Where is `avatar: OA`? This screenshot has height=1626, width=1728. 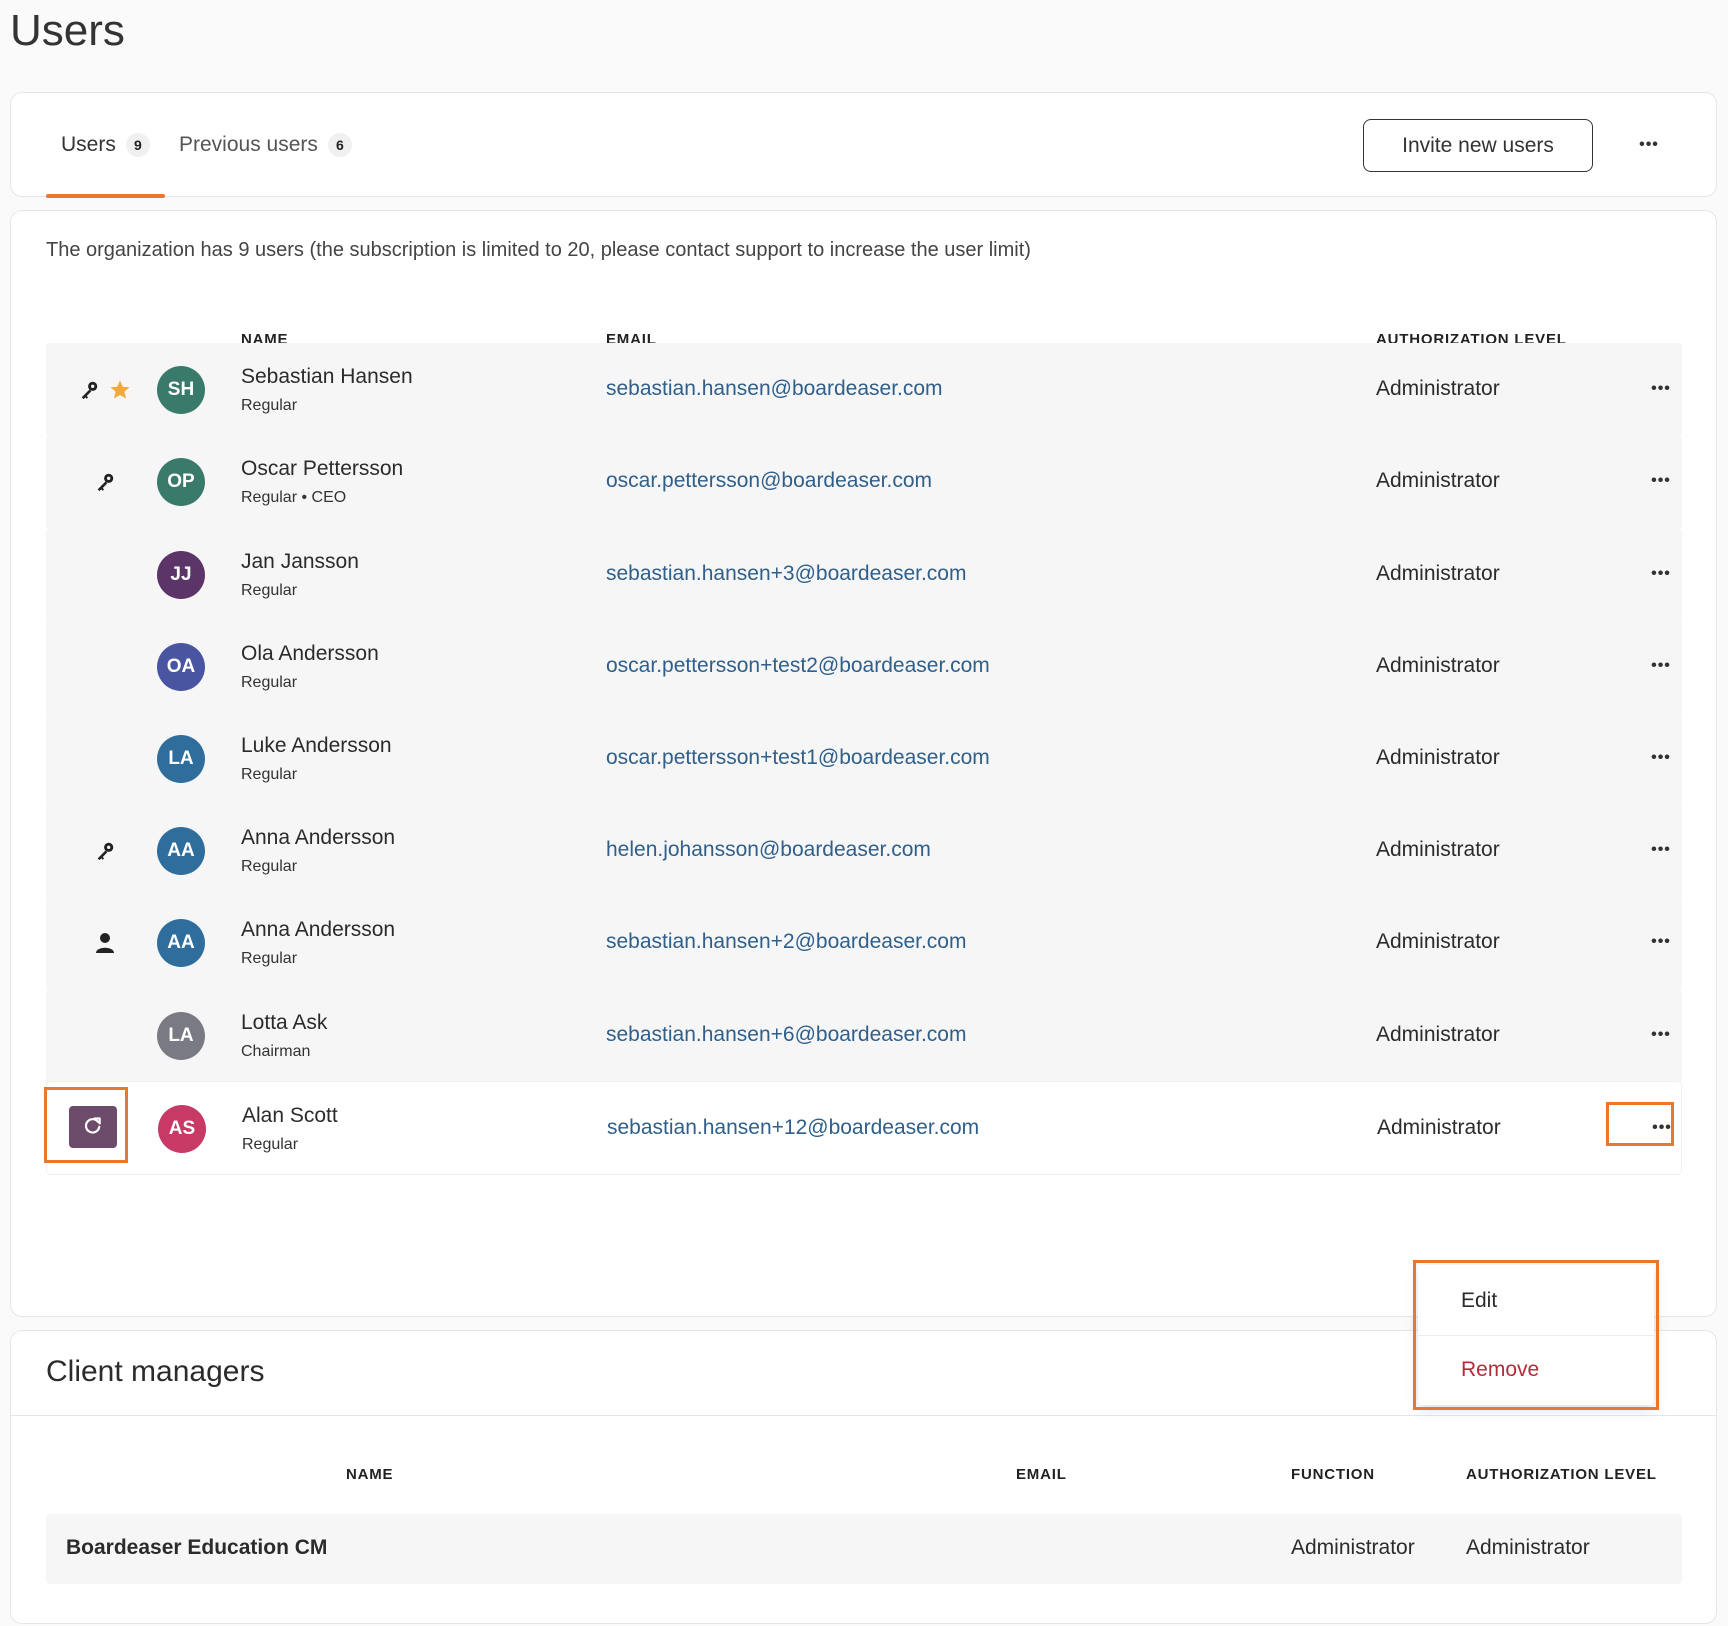 avatar: OA is located at coordinates (181, 667).